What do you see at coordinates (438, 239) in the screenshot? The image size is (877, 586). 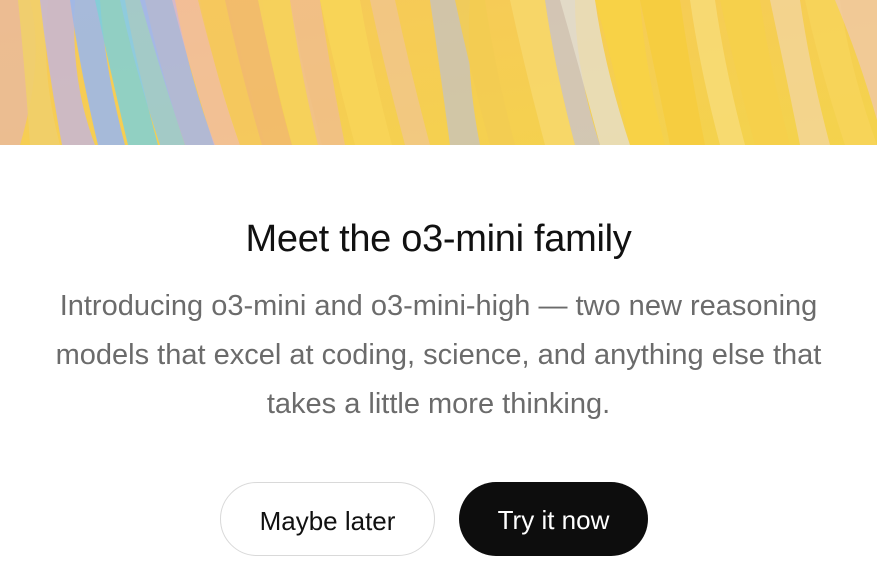 I see `dialog-title: Meet the o3-mini family` at bounding box center [438, 239].